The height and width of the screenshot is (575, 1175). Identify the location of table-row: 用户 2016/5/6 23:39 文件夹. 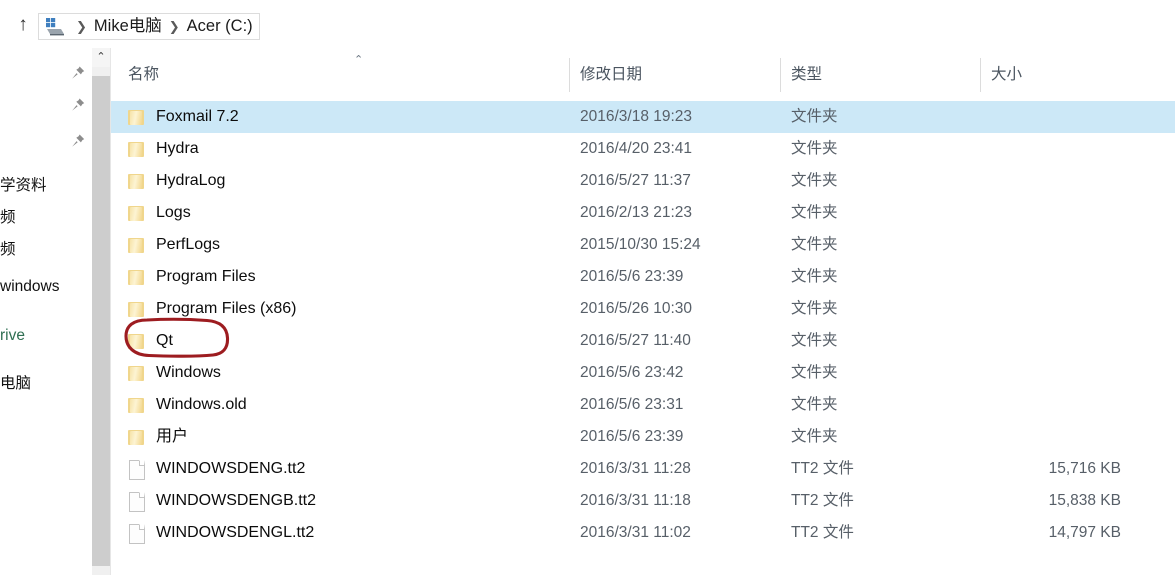
(643, 437).